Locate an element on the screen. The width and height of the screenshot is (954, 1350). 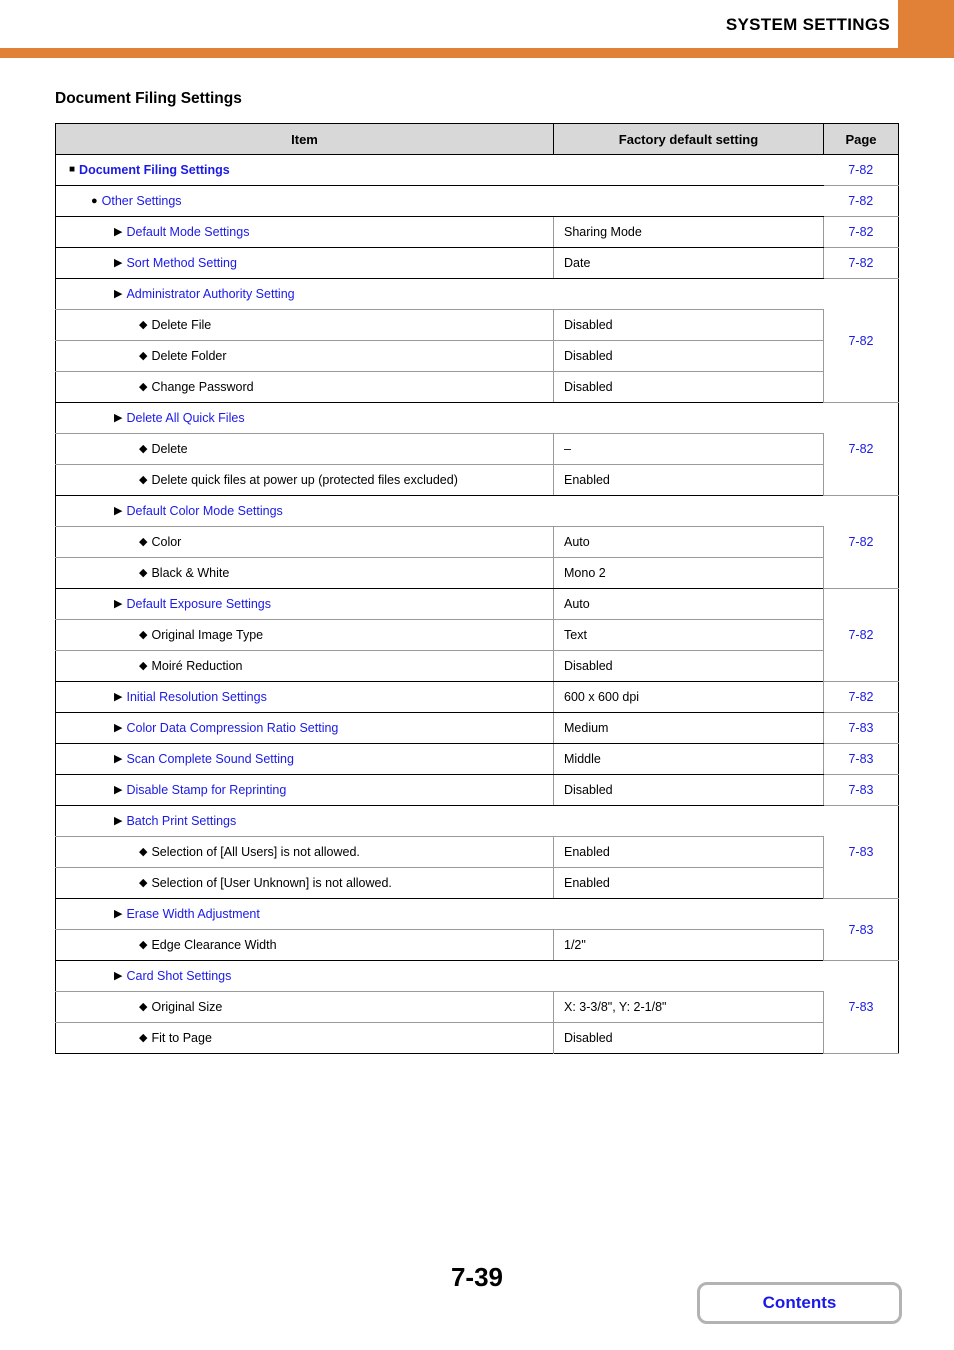
table-row: ◆ Edge Clearance Width 1/2" is located at coordinates (477, 945).